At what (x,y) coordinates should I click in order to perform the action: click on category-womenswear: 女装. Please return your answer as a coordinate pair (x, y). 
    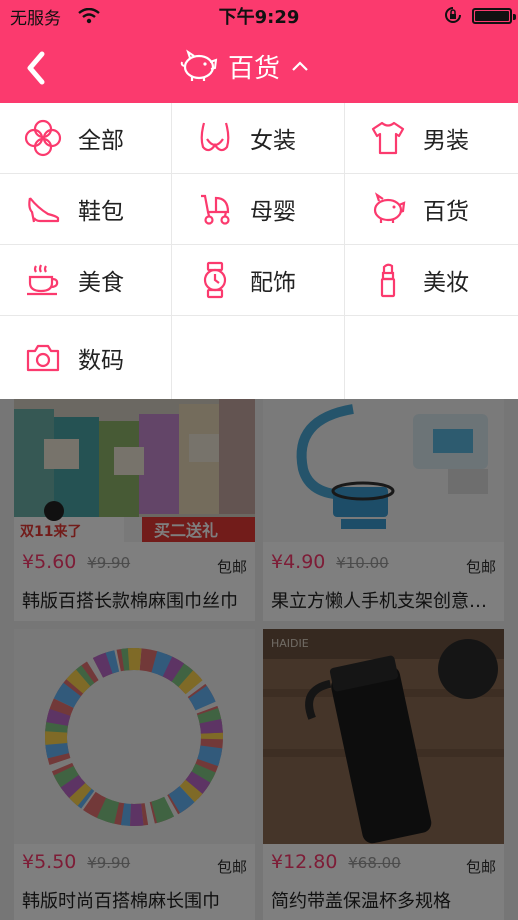
    Looking at the image, I should click on (258, 138).